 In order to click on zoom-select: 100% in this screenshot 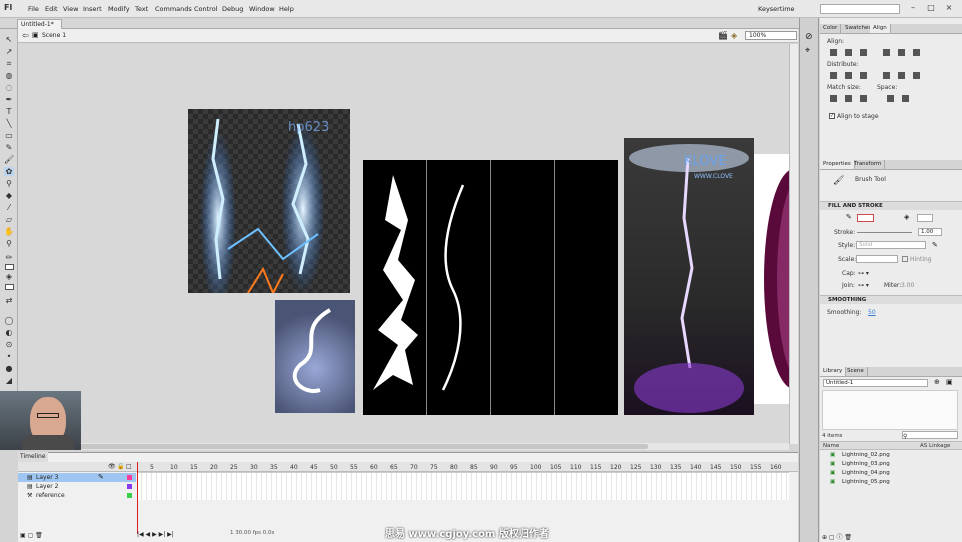, I will do `click(771, 35)`.